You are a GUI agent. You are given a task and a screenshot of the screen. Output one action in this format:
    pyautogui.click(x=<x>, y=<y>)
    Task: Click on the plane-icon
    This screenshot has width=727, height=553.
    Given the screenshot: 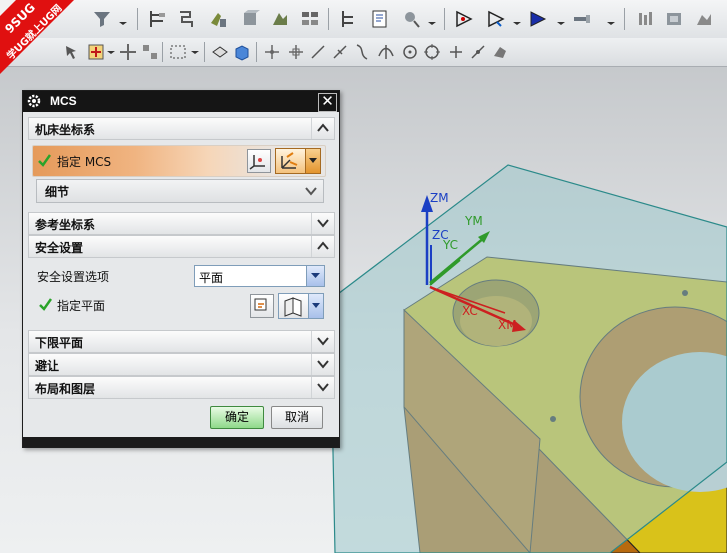 What is the action you would take?
    pyautogui.click(x=260, y=304)
    